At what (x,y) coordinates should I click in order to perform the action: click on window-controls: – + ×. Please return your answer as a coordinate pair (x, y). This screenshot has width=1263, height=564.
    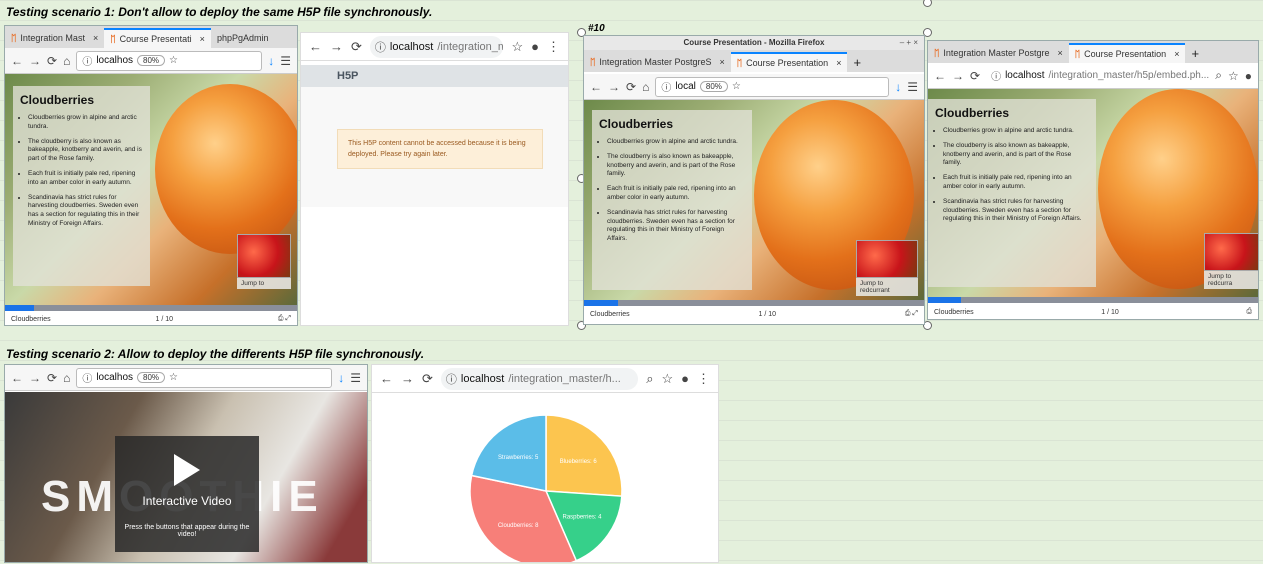
    Looking at the image, I should click on (909, 43).